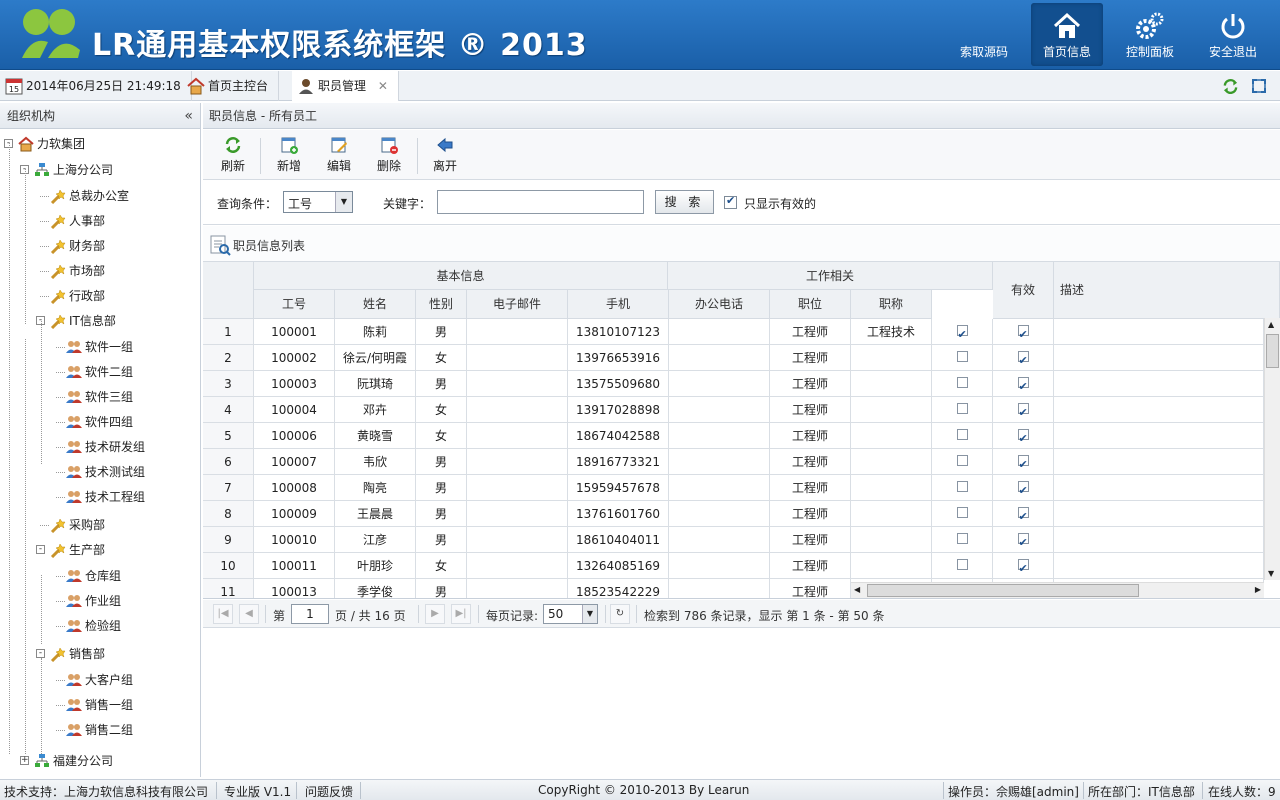  What do you see at coordinates (435, 614) in the screenshot?
I see `next-page-icon: ▶` at bounding box center [435, 614].